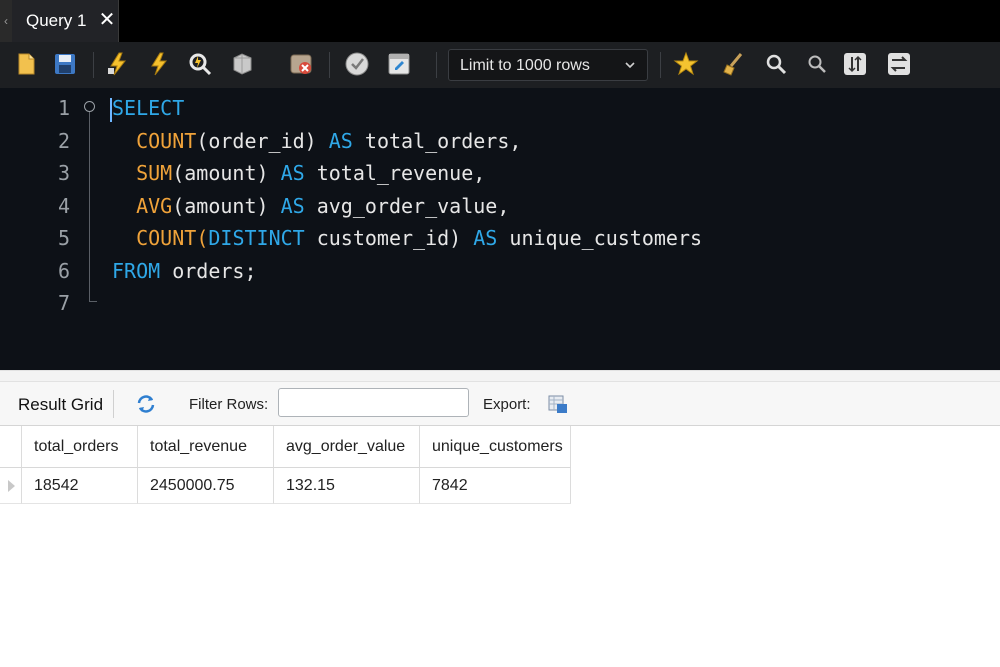  What do you see at coordinates (65, 64) in the screenshot?
I see `save-icon` at bounding box center [65, 64].